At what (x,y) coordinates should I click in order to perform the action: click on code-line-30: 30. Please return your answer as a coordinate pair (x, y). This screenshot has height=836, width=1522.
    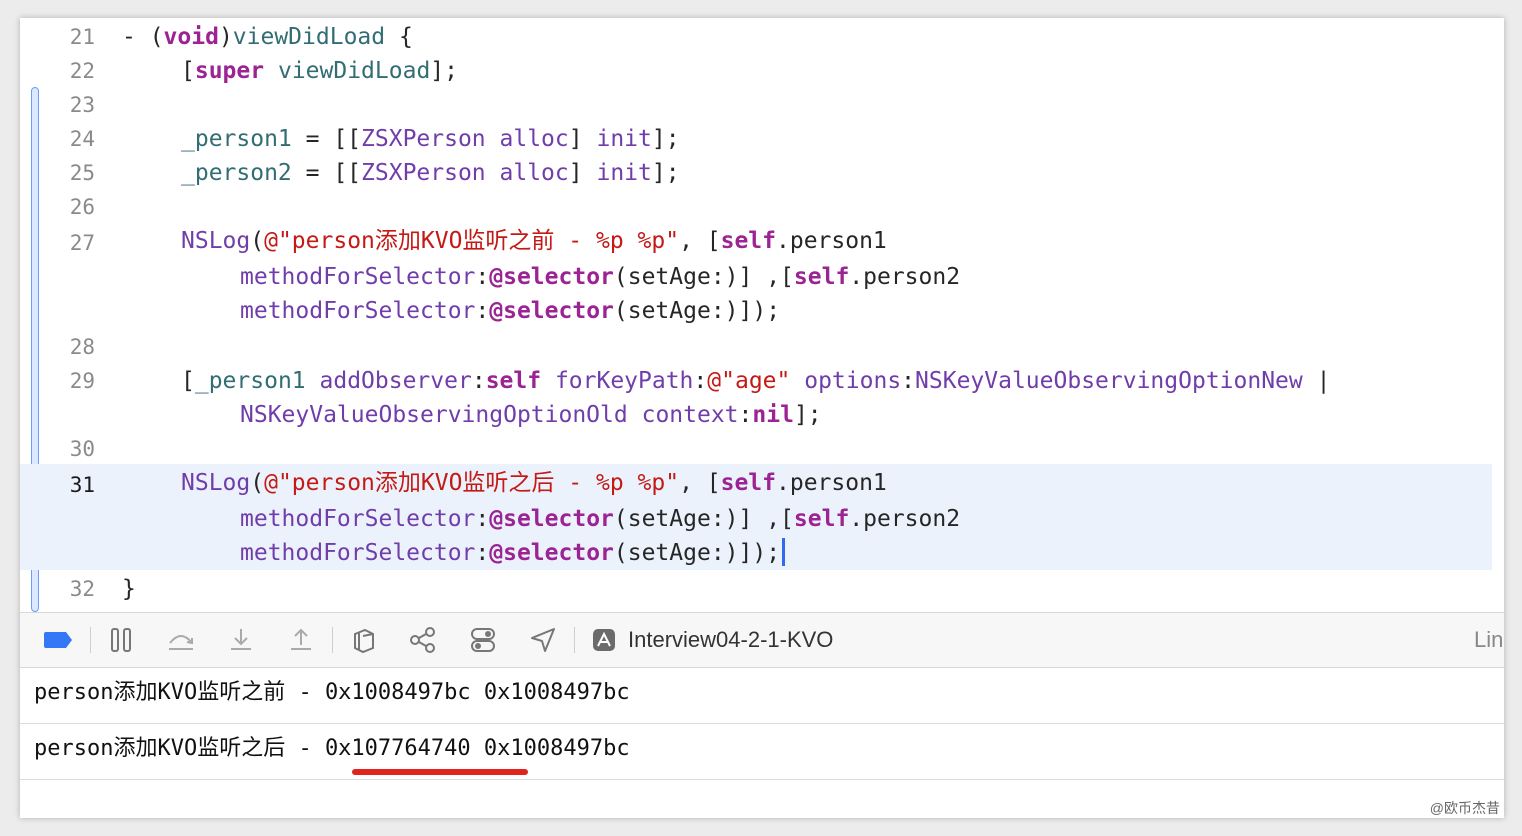
    Looking at the image, I should click on (756, 449).